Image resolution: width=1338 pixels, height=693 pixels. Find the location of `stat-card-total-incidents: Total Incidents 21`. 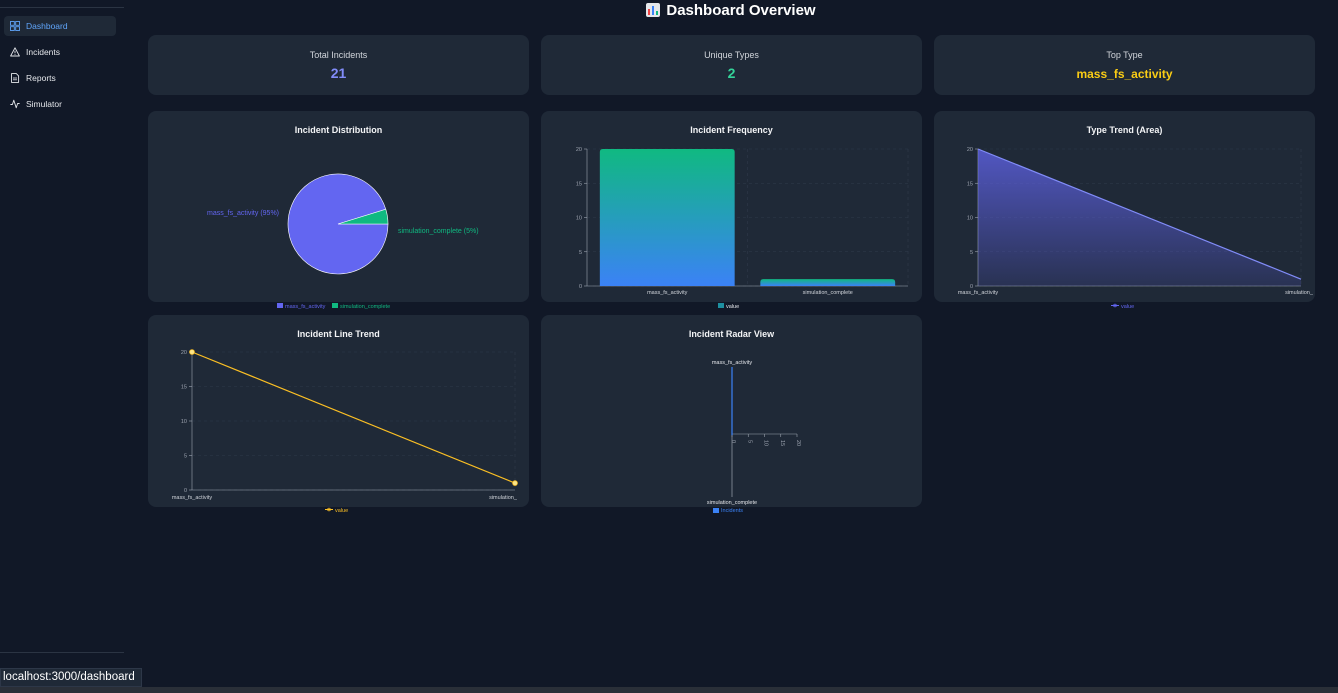

stat-card-total-incidents: Total Incidents 21 is located at coordinates (338, 65).